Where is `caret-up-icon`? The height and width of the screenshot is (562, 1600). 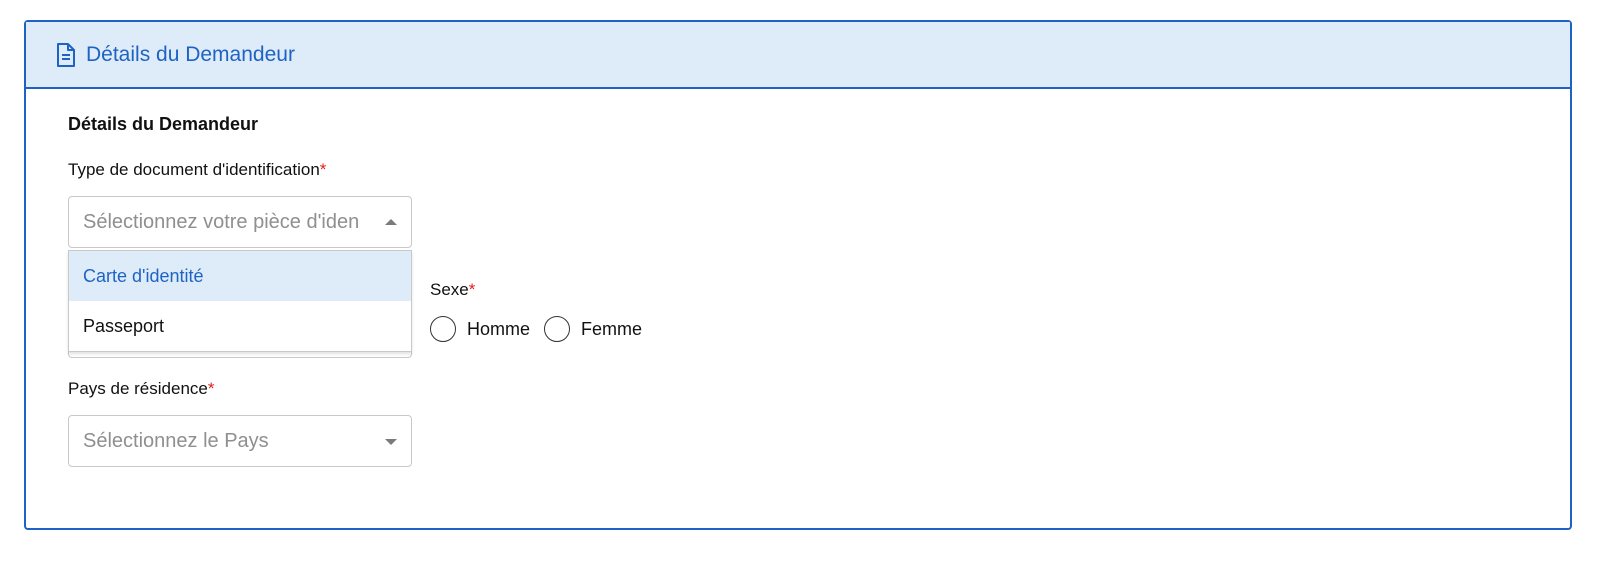
caret-up-icon is located at coordinates (391, 222).